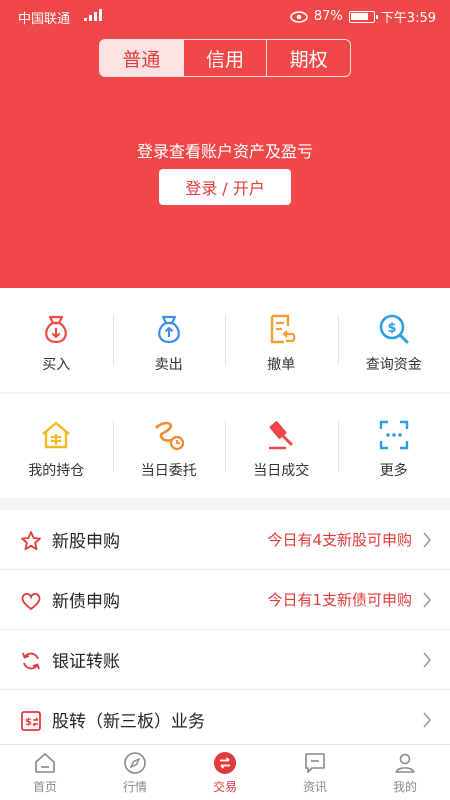 The height and width of the screenshot is (800, 450). What do you see at coordinates (44, 19) in the screenshot?
I see `carrier-label: 中国联通` at bounding box center [44, 19].